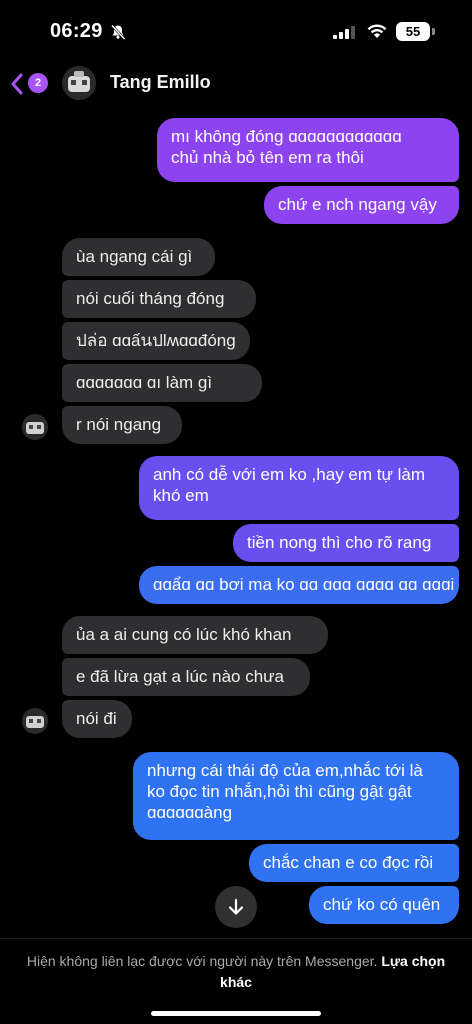 The image size is (472, 1024). Describe the element at coordinates (377, 31) in the screenshot. I see `wifi-icon` at that location.